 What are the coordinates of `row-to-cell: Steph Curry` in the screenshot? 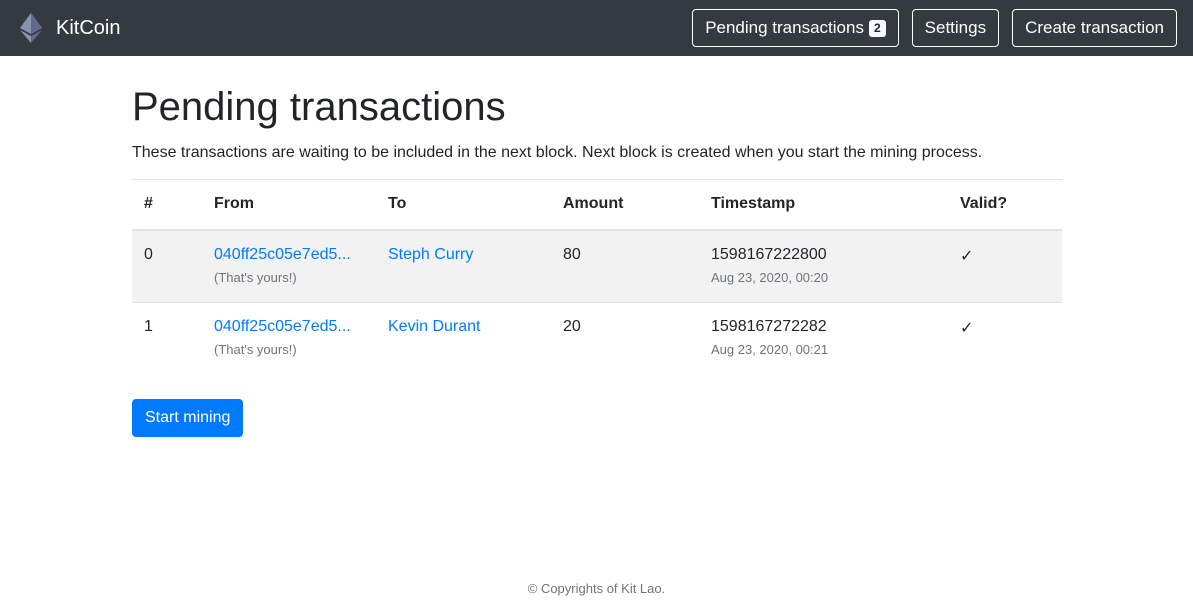 It's located at (463, 266).